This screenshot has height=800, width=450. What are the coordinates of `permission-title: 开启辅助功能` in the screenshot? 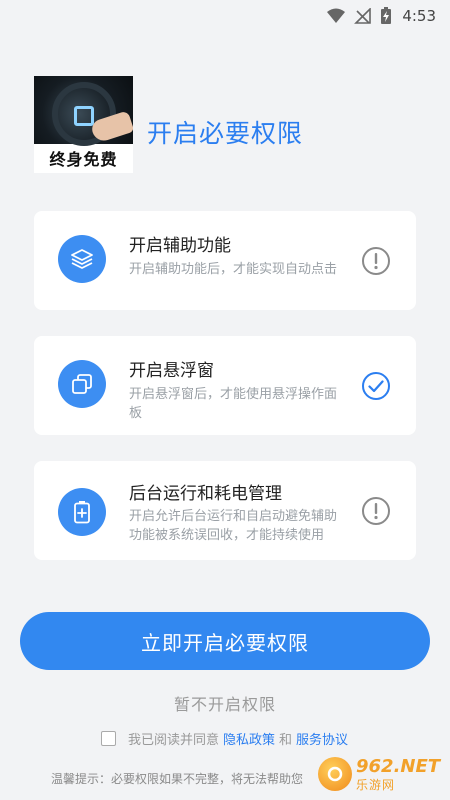 It's located at (180, 246).